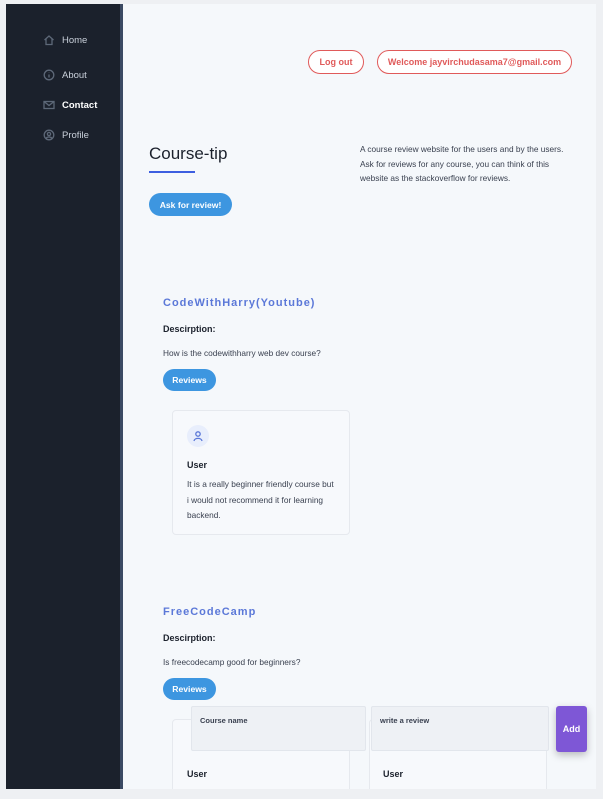  I want to click on course-name-input: Course name, so click(278, 728).